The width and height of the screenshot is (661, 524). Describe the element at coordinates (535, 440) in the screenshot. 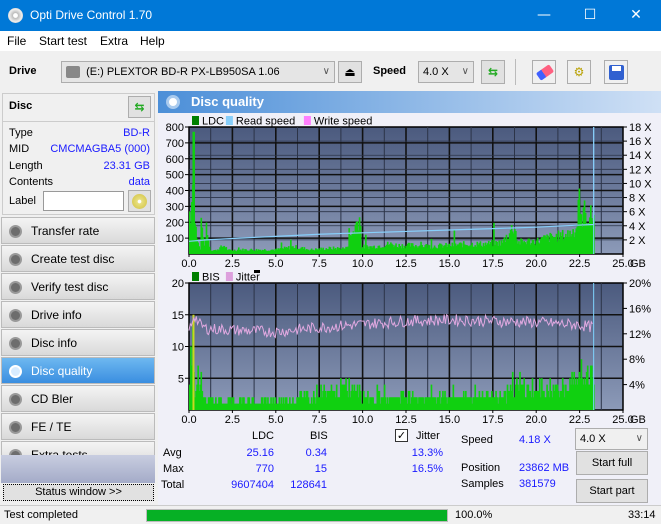

I see `speed-value: 4.18 X` at that location.